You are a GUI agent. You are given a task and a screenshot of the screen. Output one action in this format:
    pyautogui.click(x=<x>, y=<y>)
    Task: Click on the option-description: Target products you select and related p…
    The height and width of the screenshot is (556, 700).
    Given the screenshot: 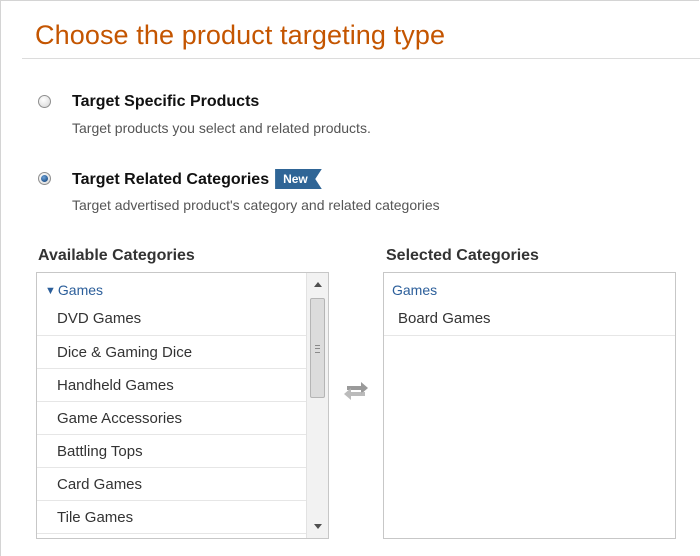 What is the action you would take?
    pyautogui.click(x=221, y=128)
    